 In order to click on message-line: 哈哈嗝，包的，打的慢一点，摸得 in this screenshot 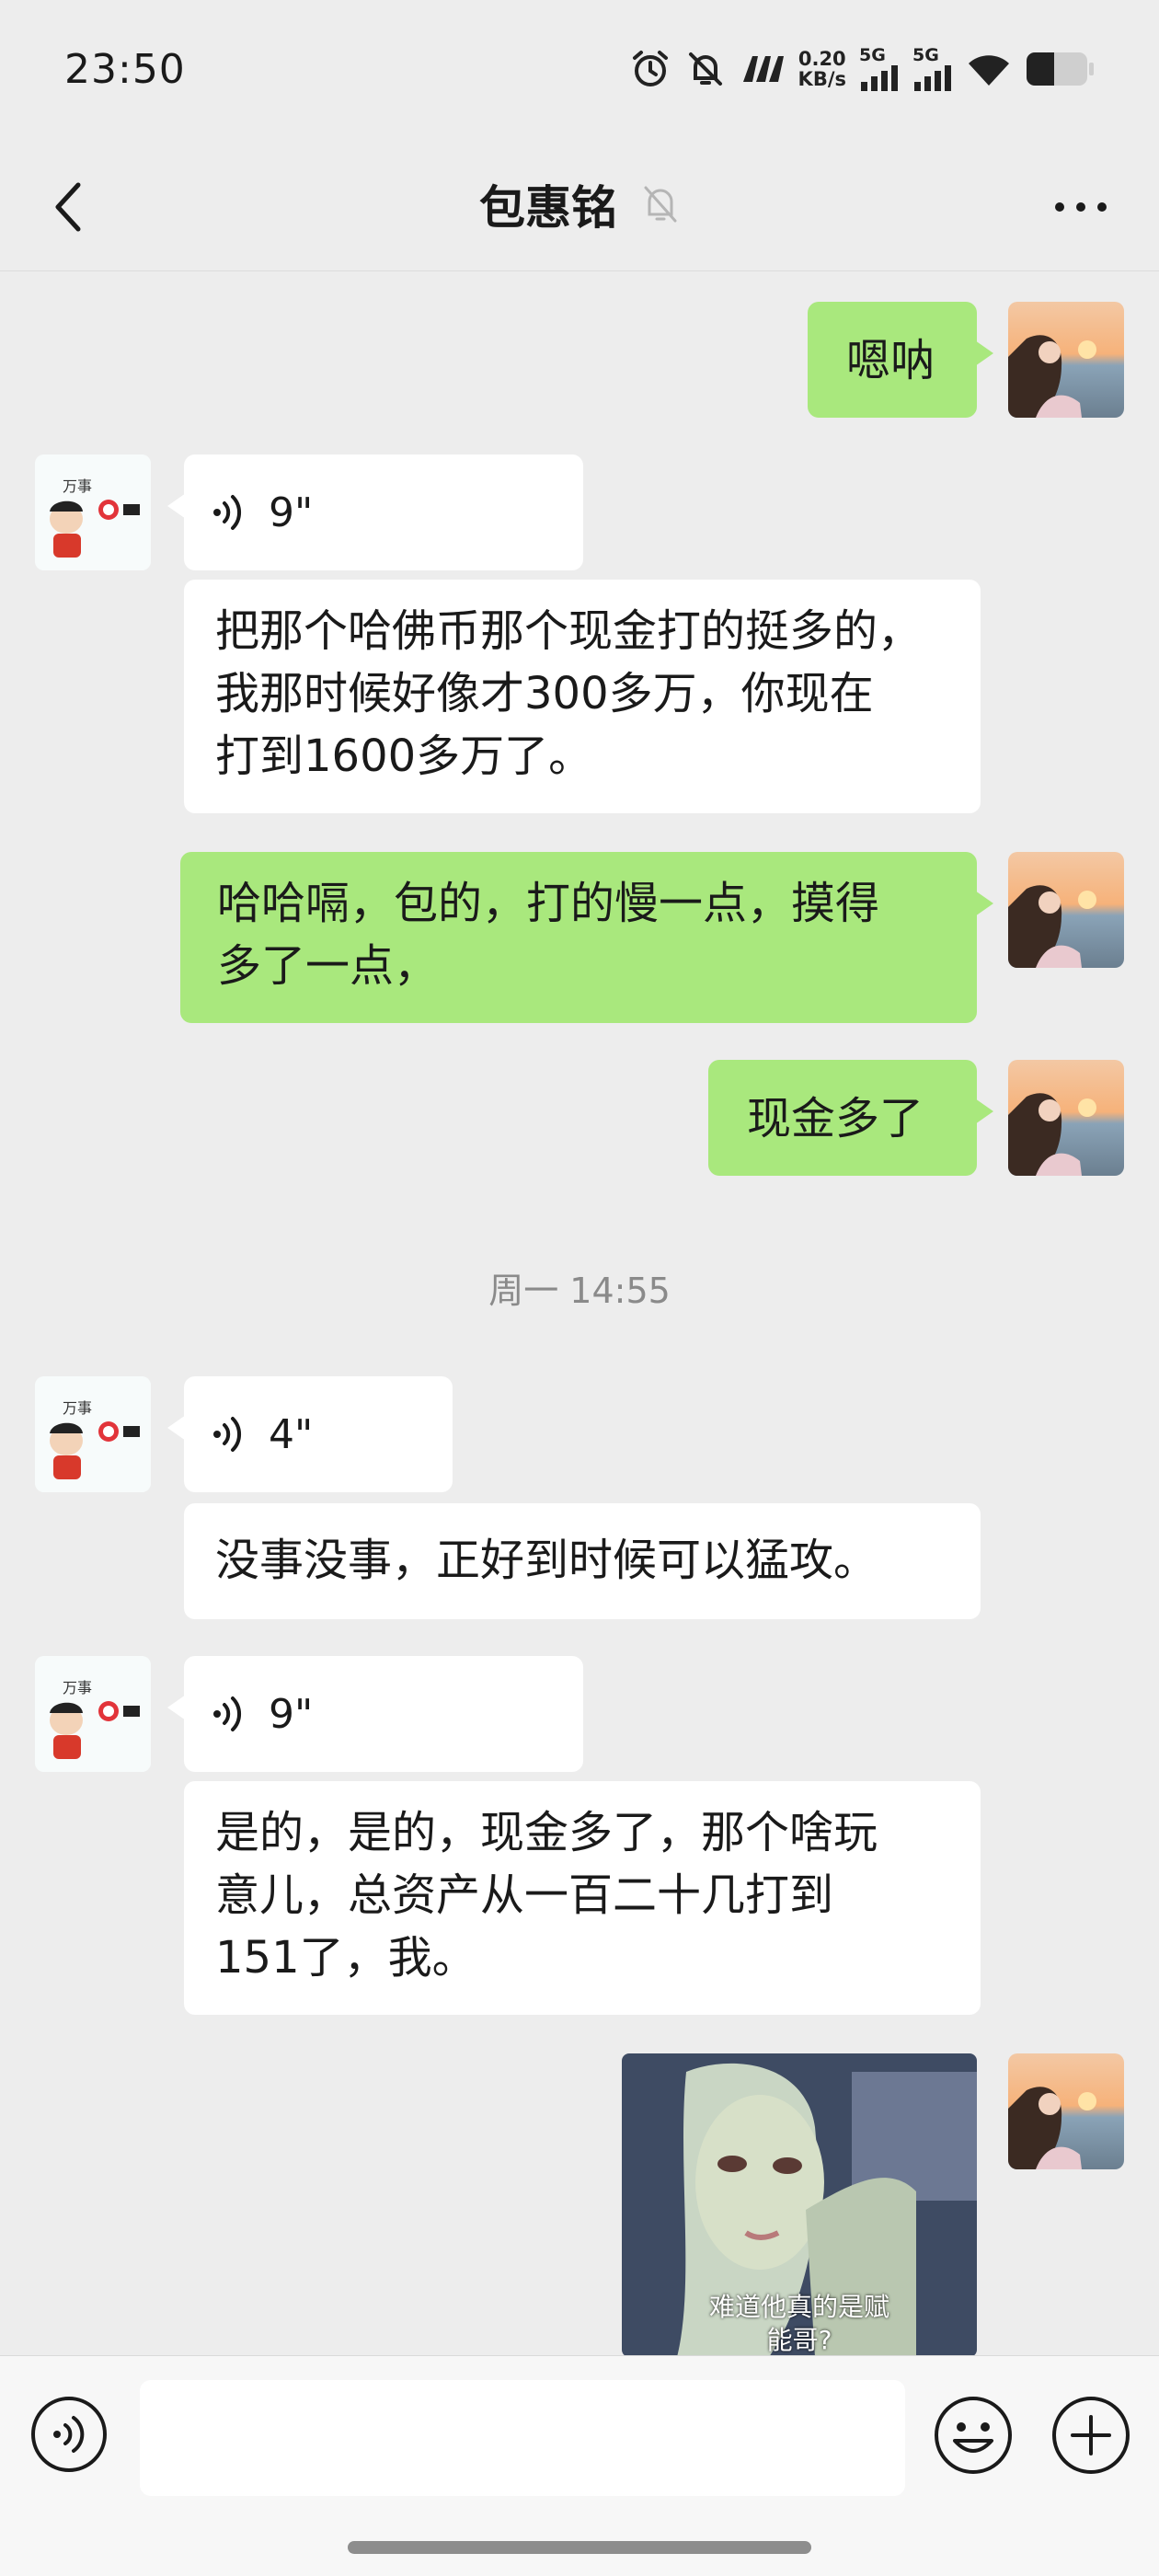, I will do `click(548, 903)`.